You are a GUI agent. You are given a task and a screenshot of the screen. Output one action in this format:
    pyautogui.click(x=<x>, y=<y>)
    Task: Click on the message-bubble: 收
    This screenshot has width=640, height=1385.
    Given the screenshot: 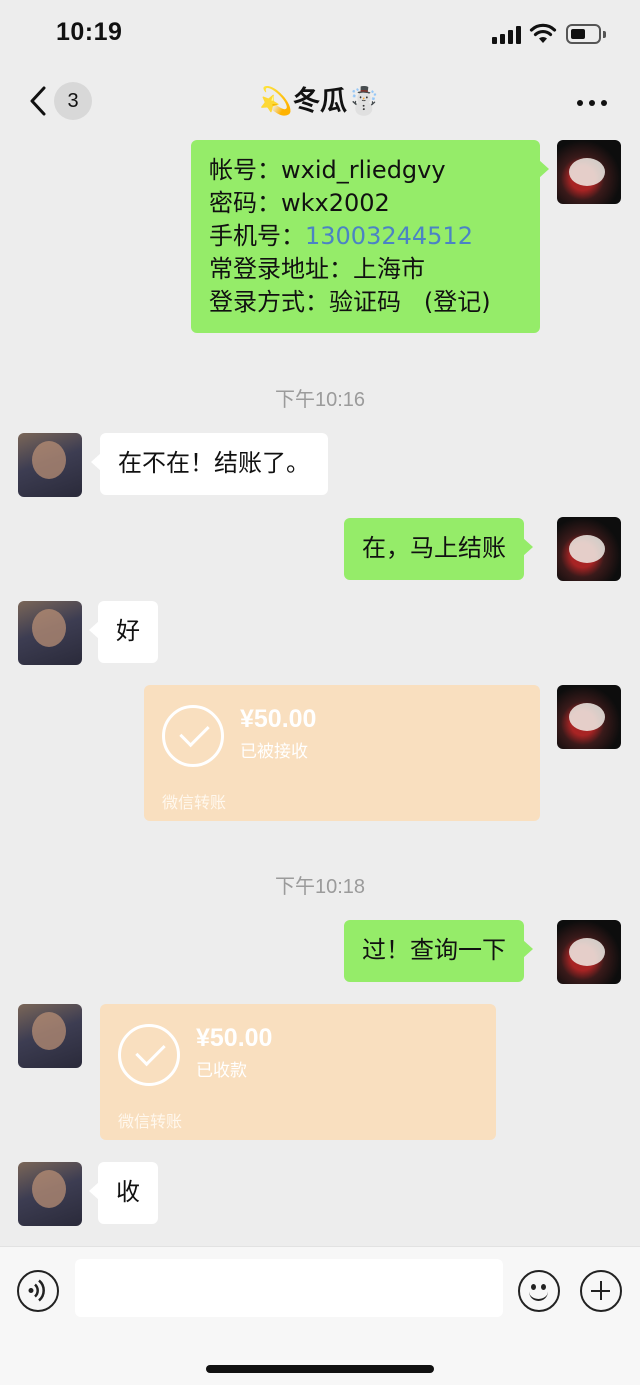 What is the action you would take?
    pyautogui.click(x=123, y=1193)
    